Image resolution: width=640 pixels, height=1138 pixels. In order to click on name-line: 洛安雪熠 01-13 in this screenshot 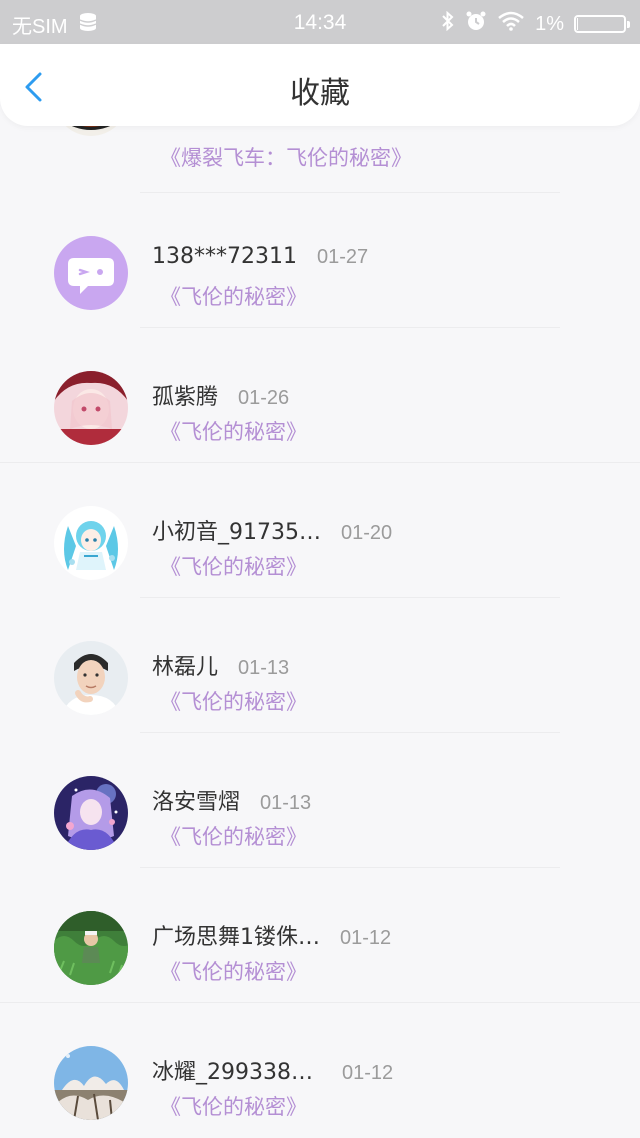, I will do `click(231, 800)`.